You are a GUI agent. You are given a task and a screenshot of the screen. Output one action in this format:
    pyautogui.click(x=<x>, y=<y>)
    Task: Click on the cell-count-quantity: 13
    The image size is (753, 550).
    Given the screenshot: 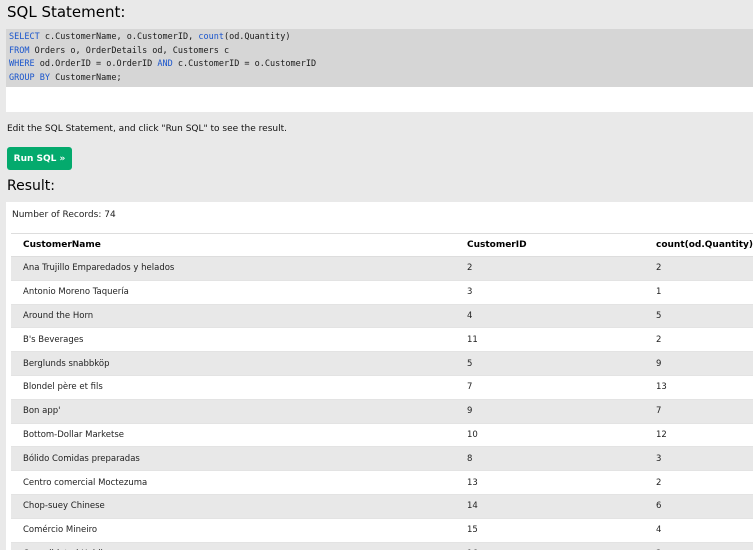 What is the action you would take?
    pyautogui.click(x=698, y=387)
    